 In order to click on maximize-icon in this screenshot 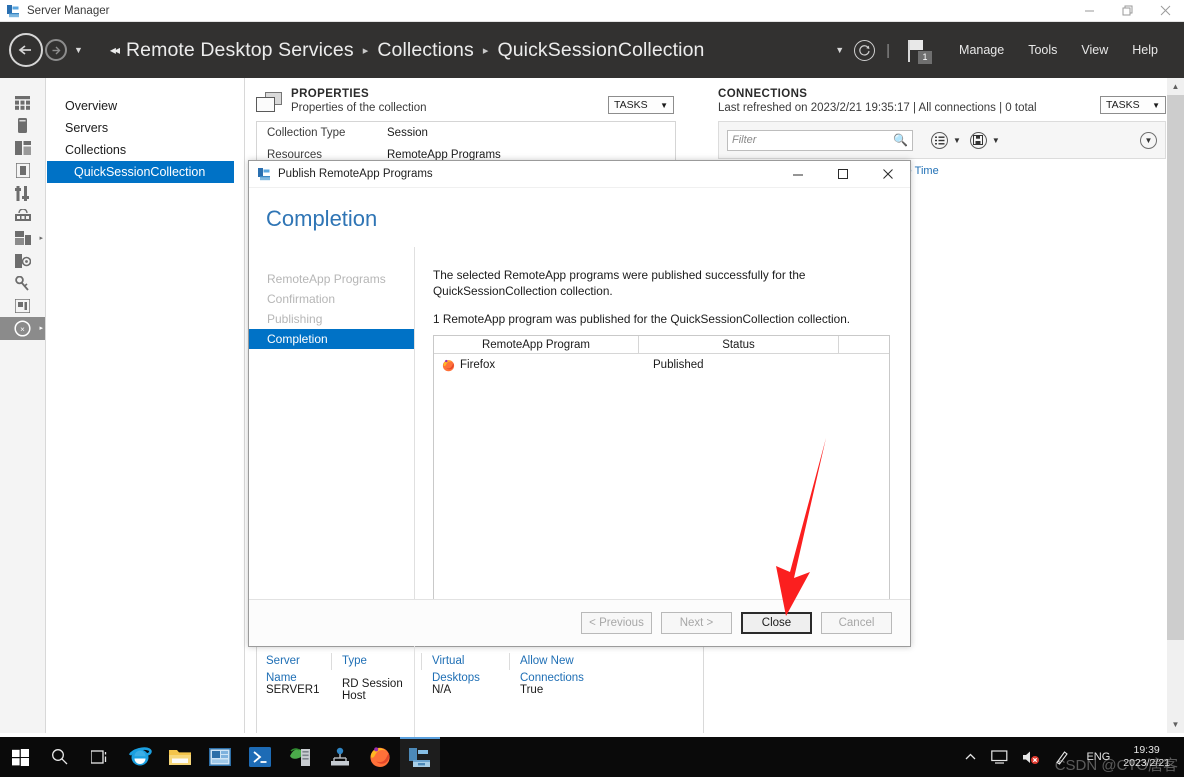, I will do `click(842, 174)`.